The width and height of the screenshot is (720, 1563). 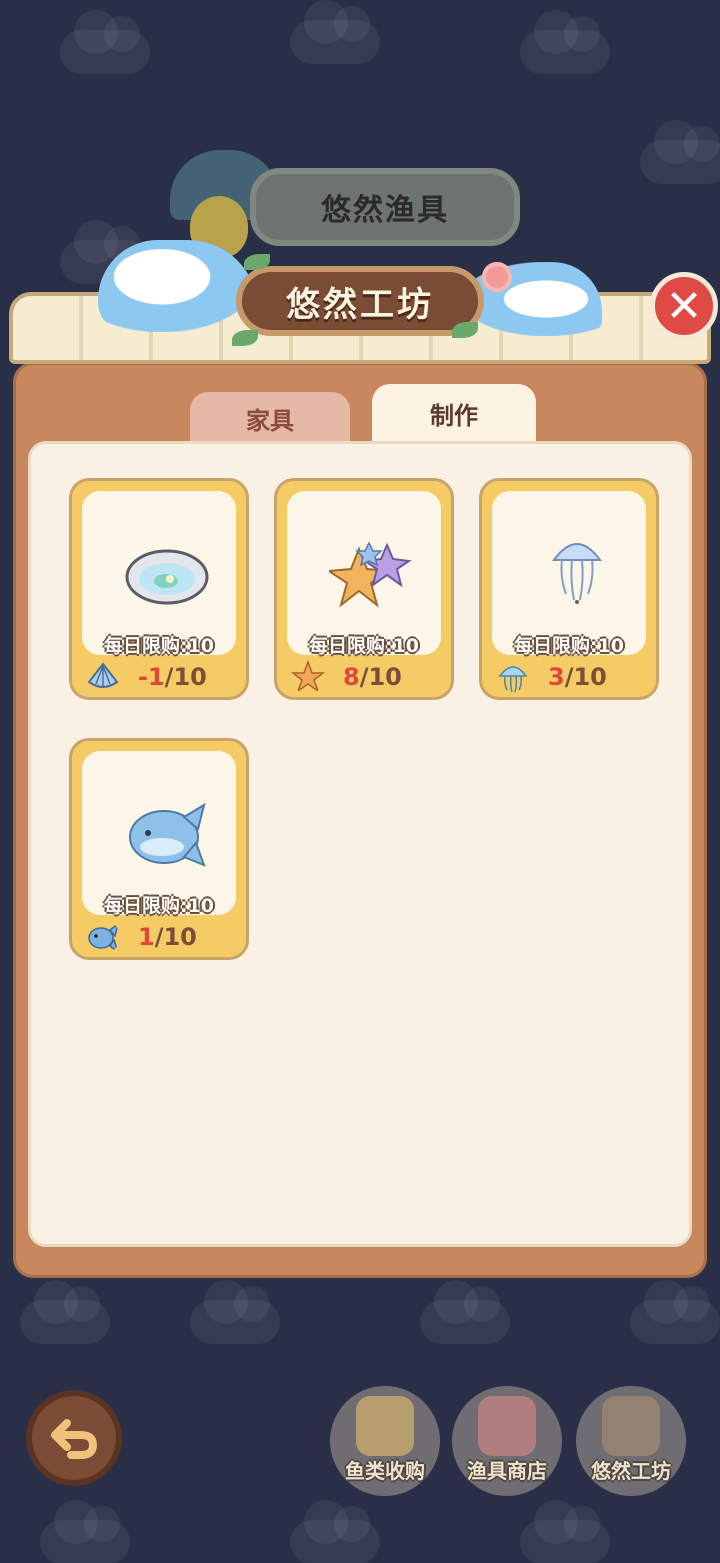 I want to click on panel-title: 悠然工坊, so click(x=360, y=304).